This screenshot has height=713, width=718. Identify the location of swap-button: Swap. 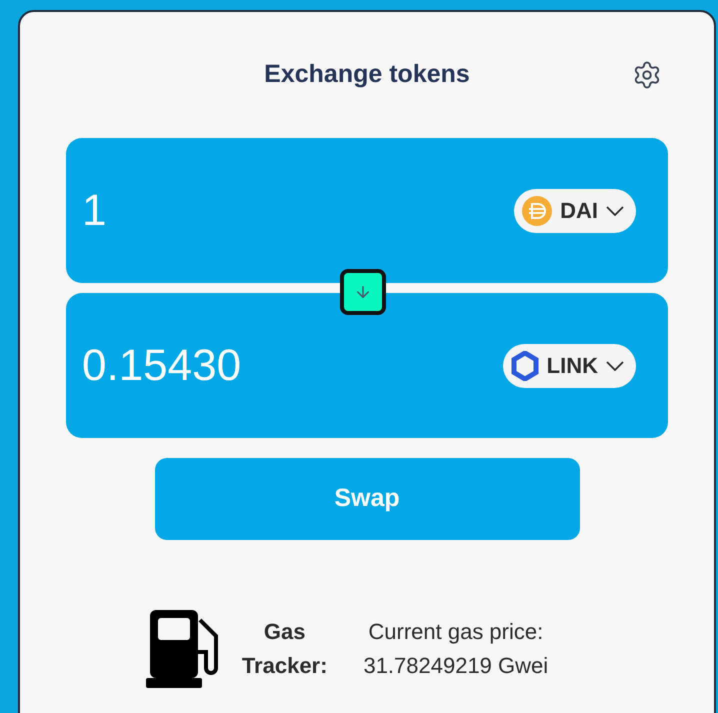
(367, 499).